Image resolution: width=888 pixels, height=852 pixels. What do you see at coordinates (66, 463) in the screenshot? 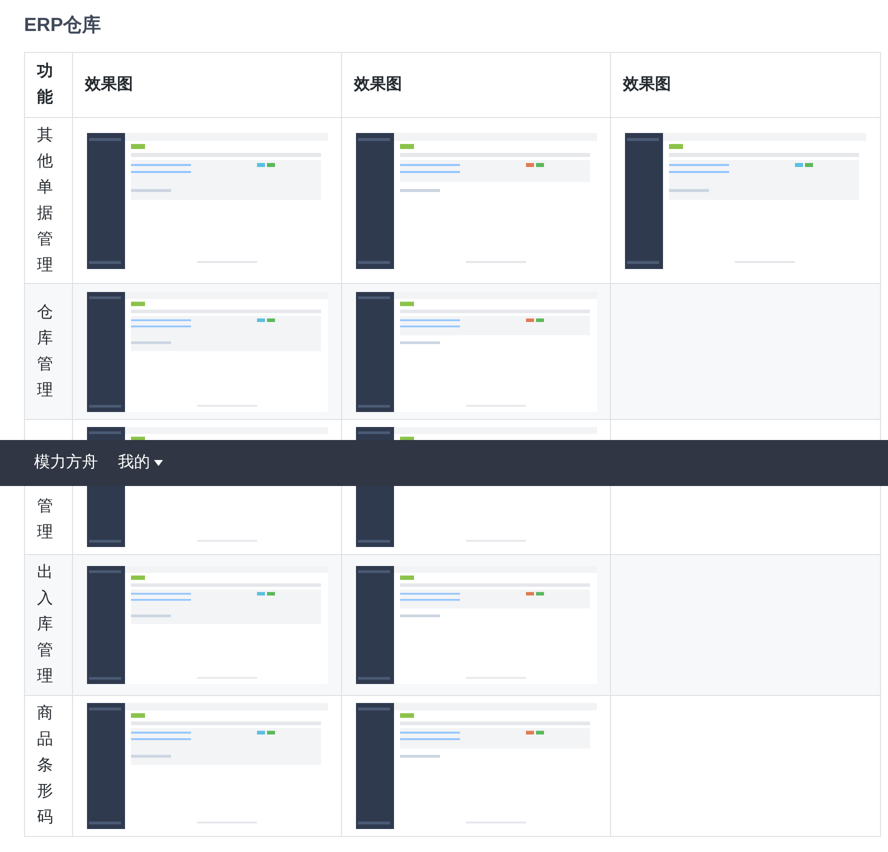
I see `nav-link: 模力方舟` at bounding box center [66, 463].